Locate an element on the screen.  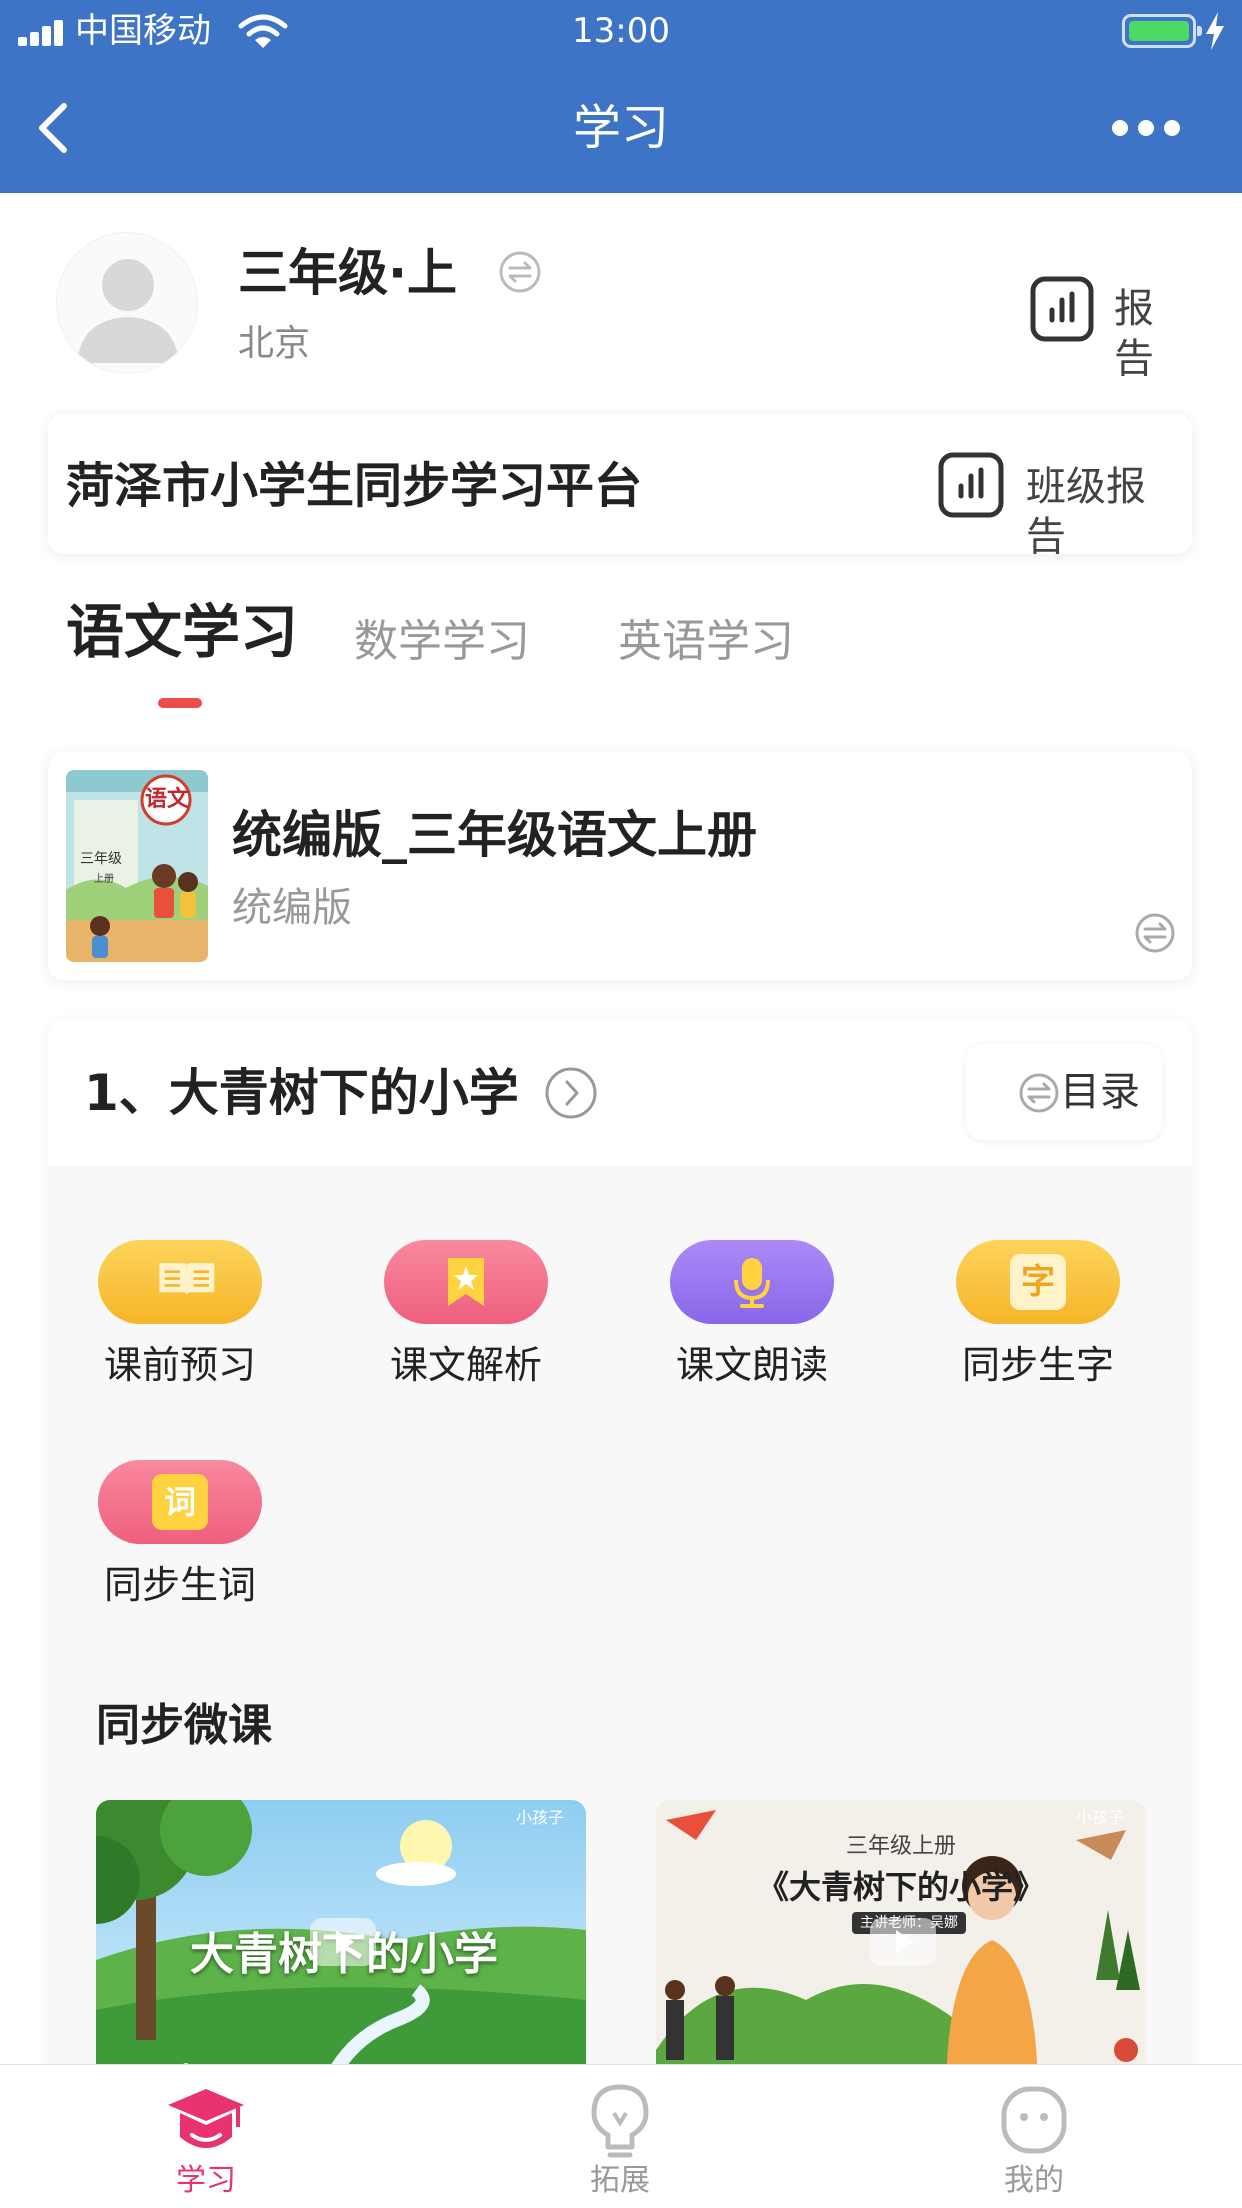
switch-icon is located at coordinates (1039, 1093).